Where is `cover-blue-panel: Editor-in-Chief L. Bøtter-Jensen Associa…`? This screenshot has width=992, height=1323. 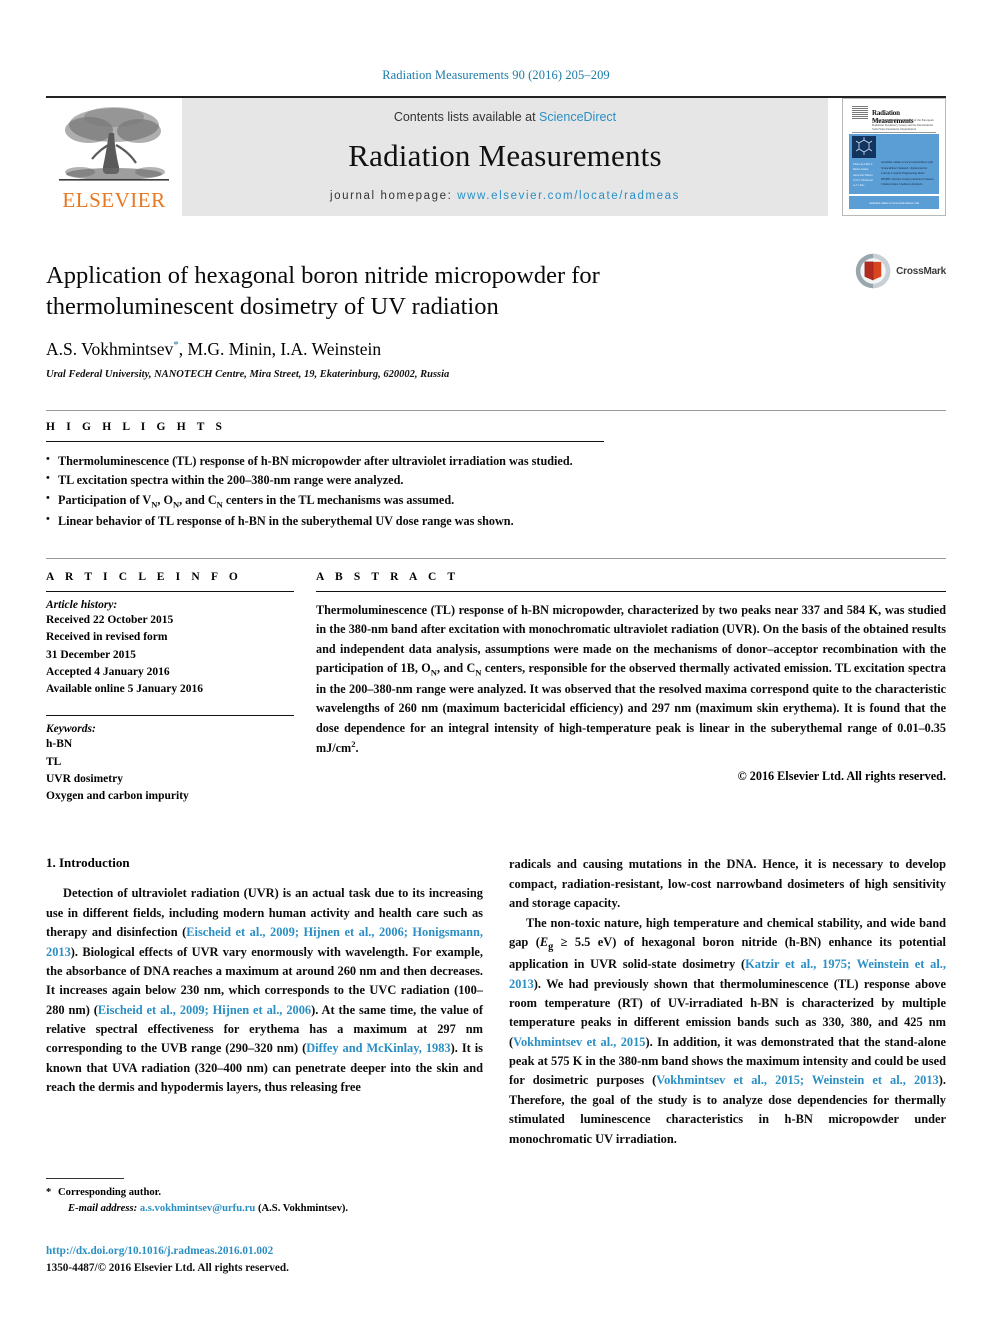 cover-blue-panel: Editor-in-Chief L. Bøtter-Jensen Associa… is located at coordinates (894, 164).